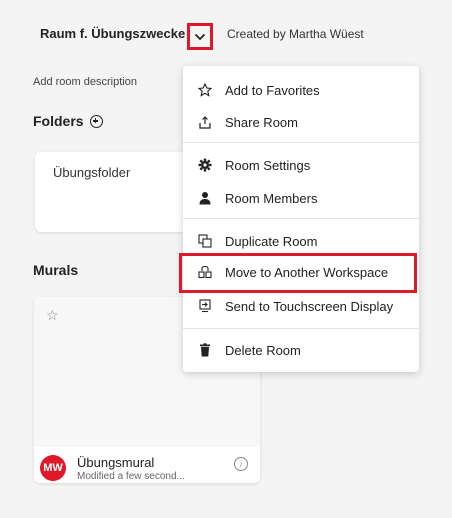 Image resolution: width=452 pixels, height=518 pixels. I want to click on add-folder-icon, so click(96, 121).